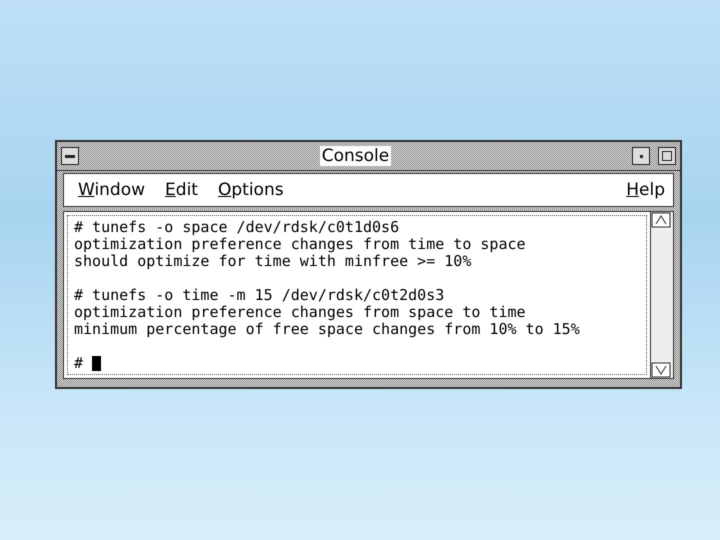 Image resolution: width=720 pixels, height=540 pixels. I want to click on bar-icon, so click(70, 156).